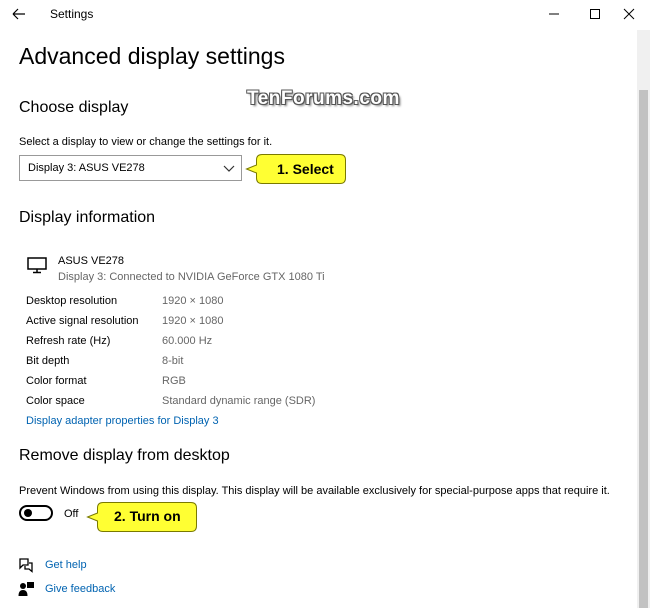 The height and width of the screenshot is (608, 650). I want to click on maximize-button, so click(595, 14).